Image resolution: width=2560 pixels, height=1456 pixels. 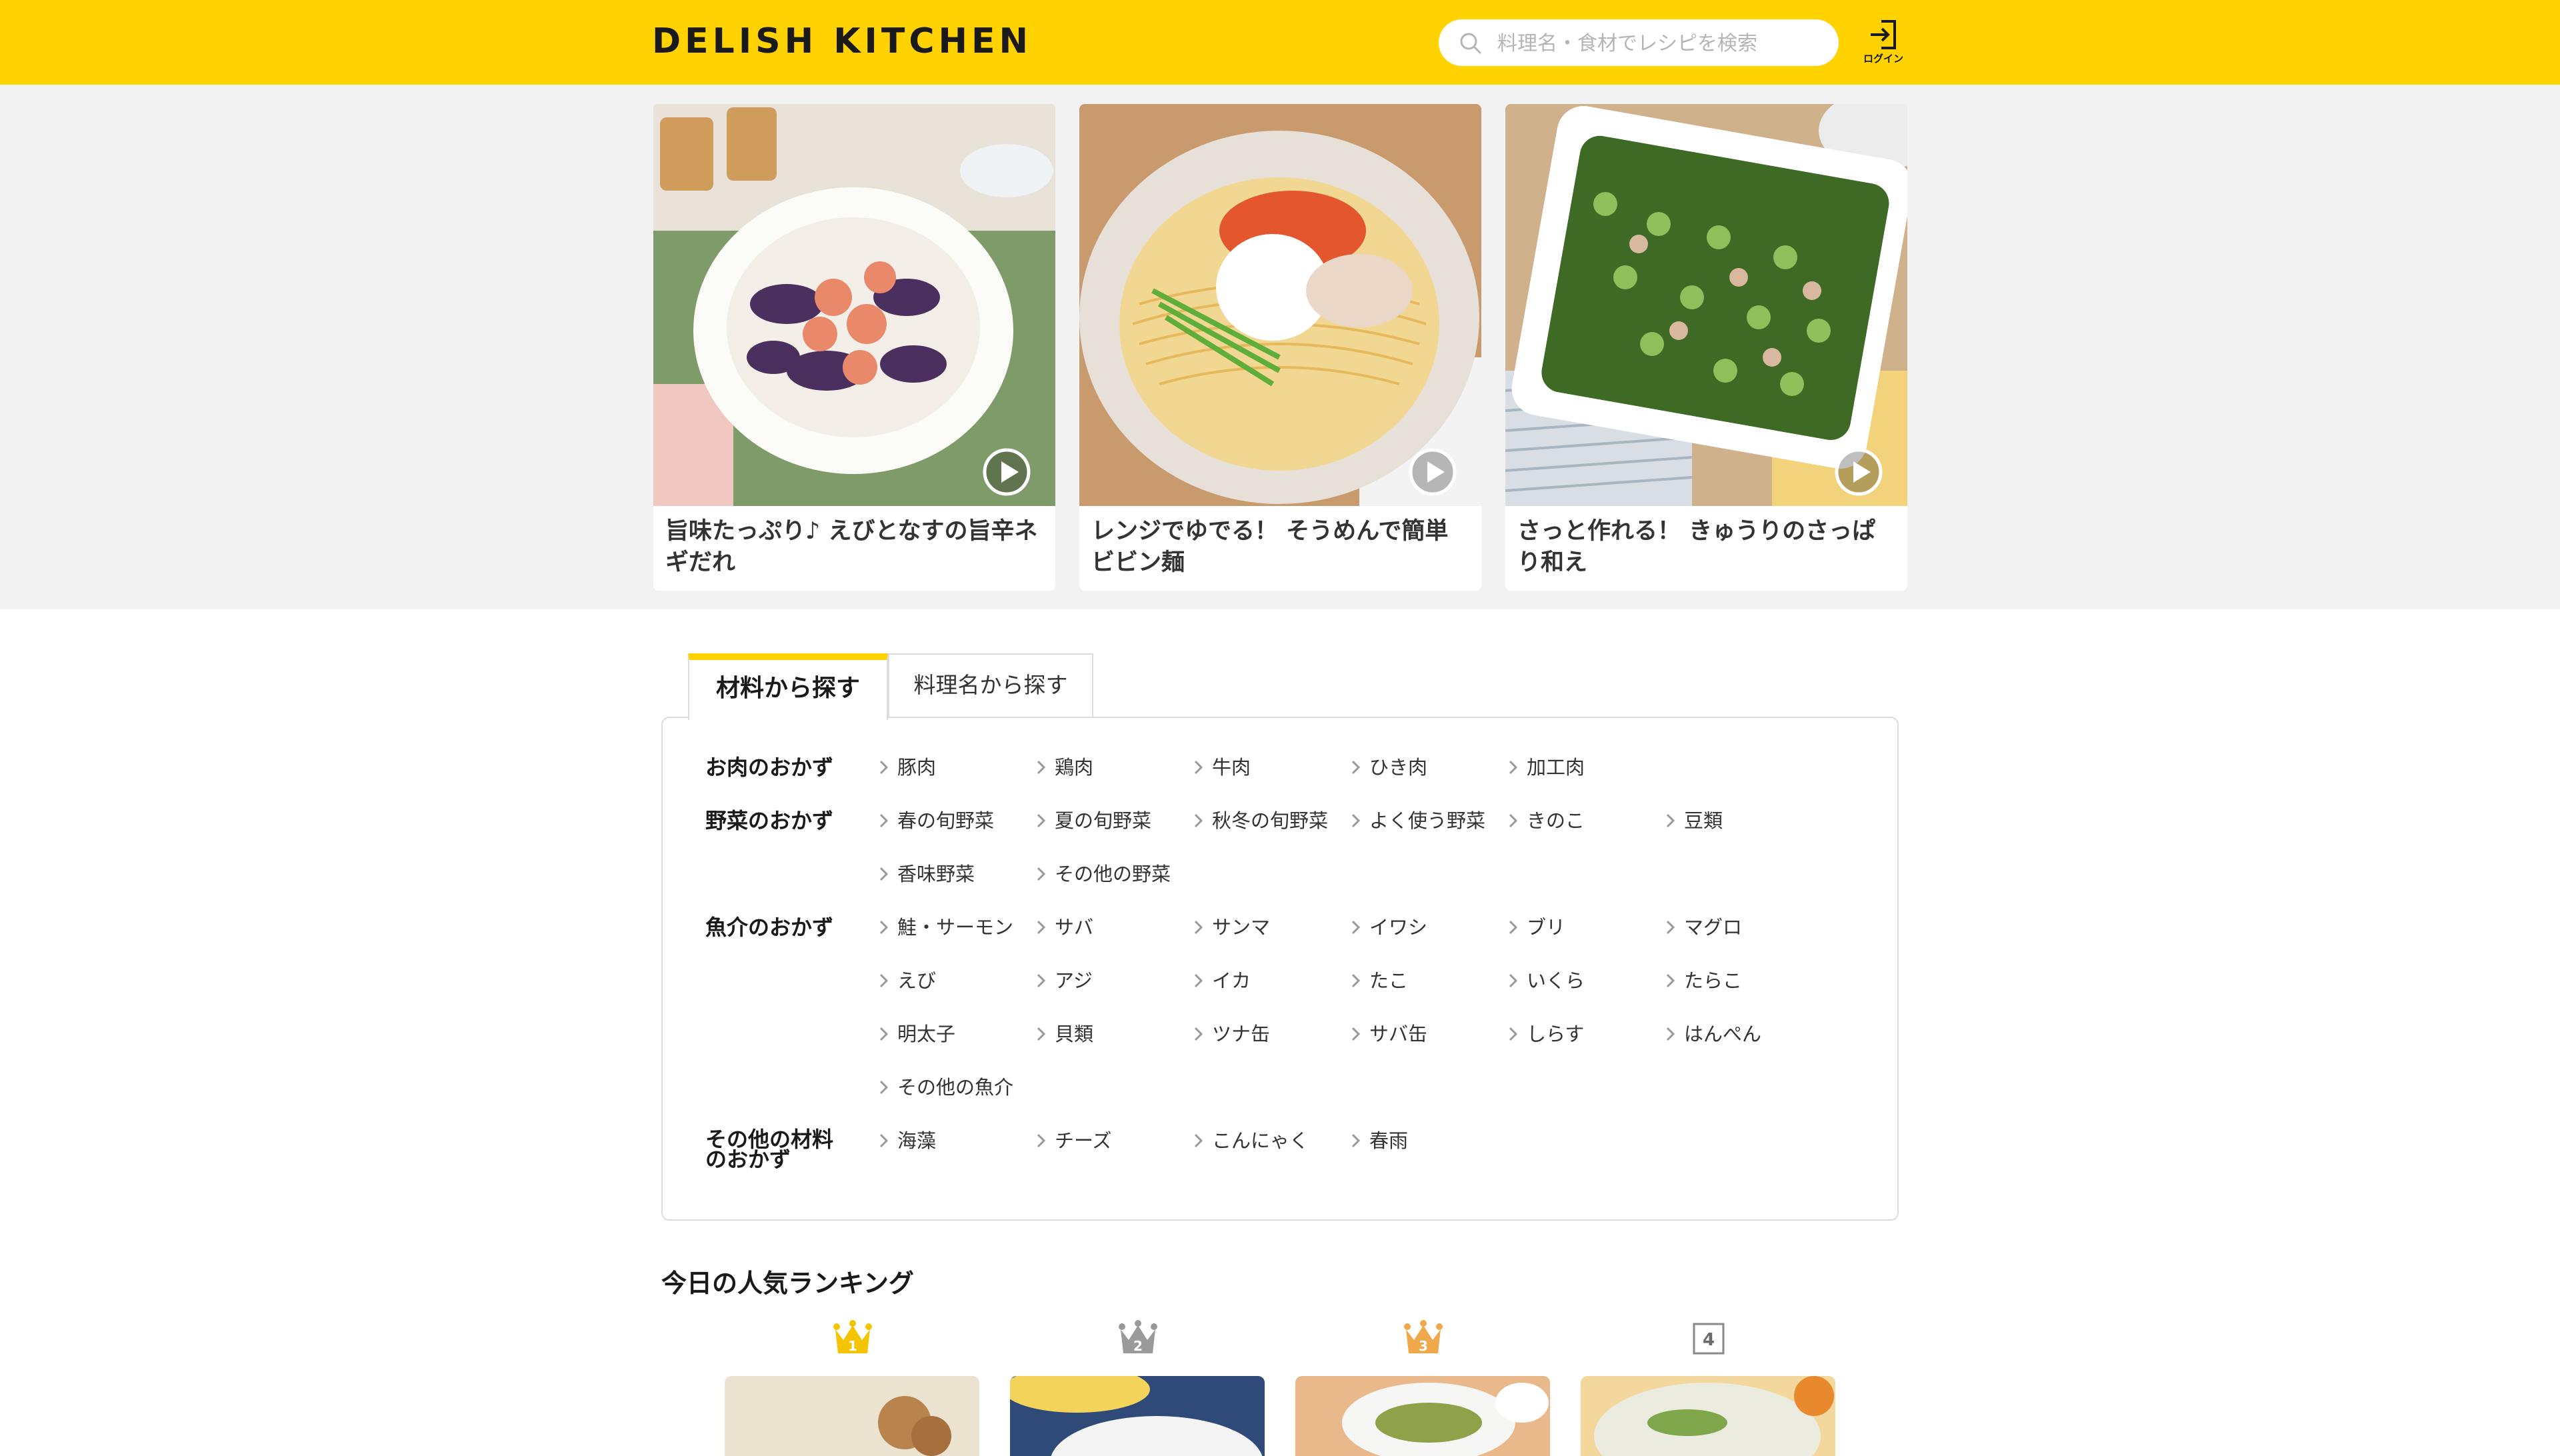 What do you see at coordinates (1546, 980) in the screenshot?
I see `ingredient-link: いくら` at bounding box center [1546, 980].